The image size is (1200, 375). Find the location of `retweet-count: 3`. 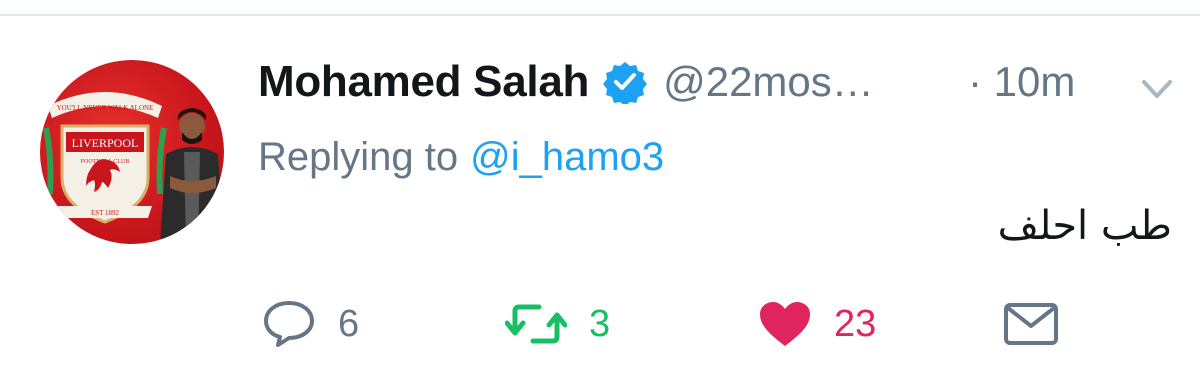

retweet-count: 3 is located at coordinates (600, 323).